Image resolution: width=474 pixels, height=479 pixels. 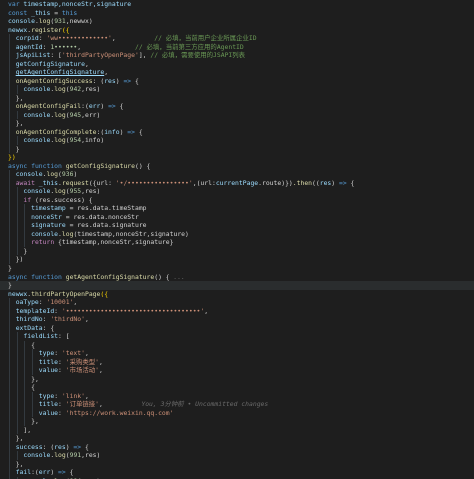 What do you see at coordinates (237, 4) in the screenshot?
I see `code-line: var timestamp,nonceStr,signature` at bounding box center [237, 4].